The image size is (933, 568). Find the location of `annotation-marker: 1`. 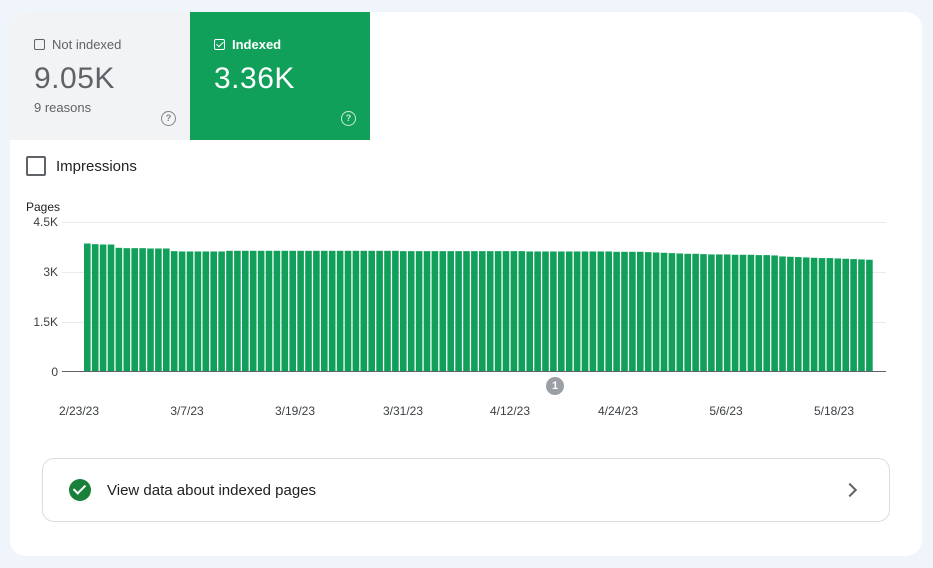

annotation-marker: 1 is located at coordinates (555, 386).